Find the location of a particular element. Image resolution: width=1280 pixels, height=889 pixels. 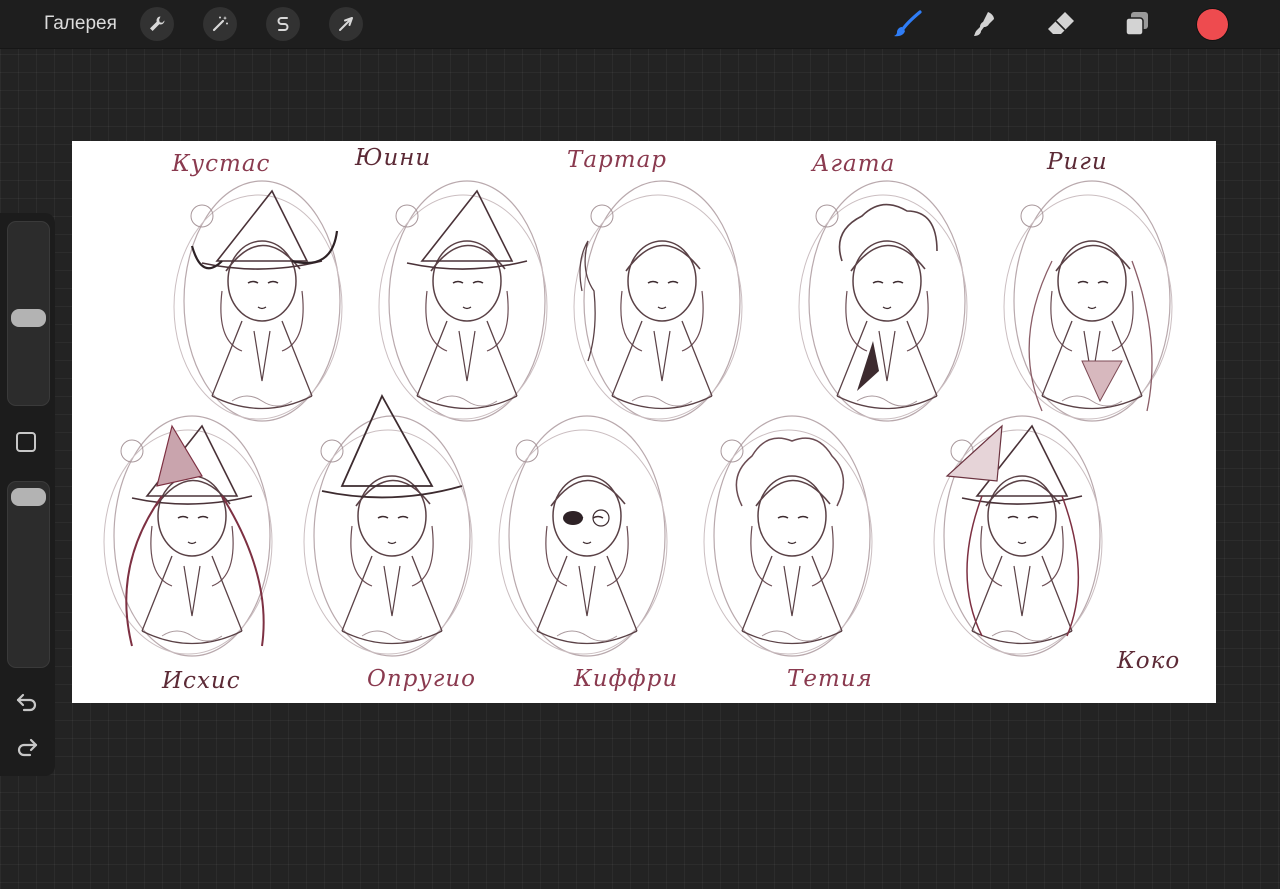

name-label-kiffri: Киффри is located at coordinates (626, 679).